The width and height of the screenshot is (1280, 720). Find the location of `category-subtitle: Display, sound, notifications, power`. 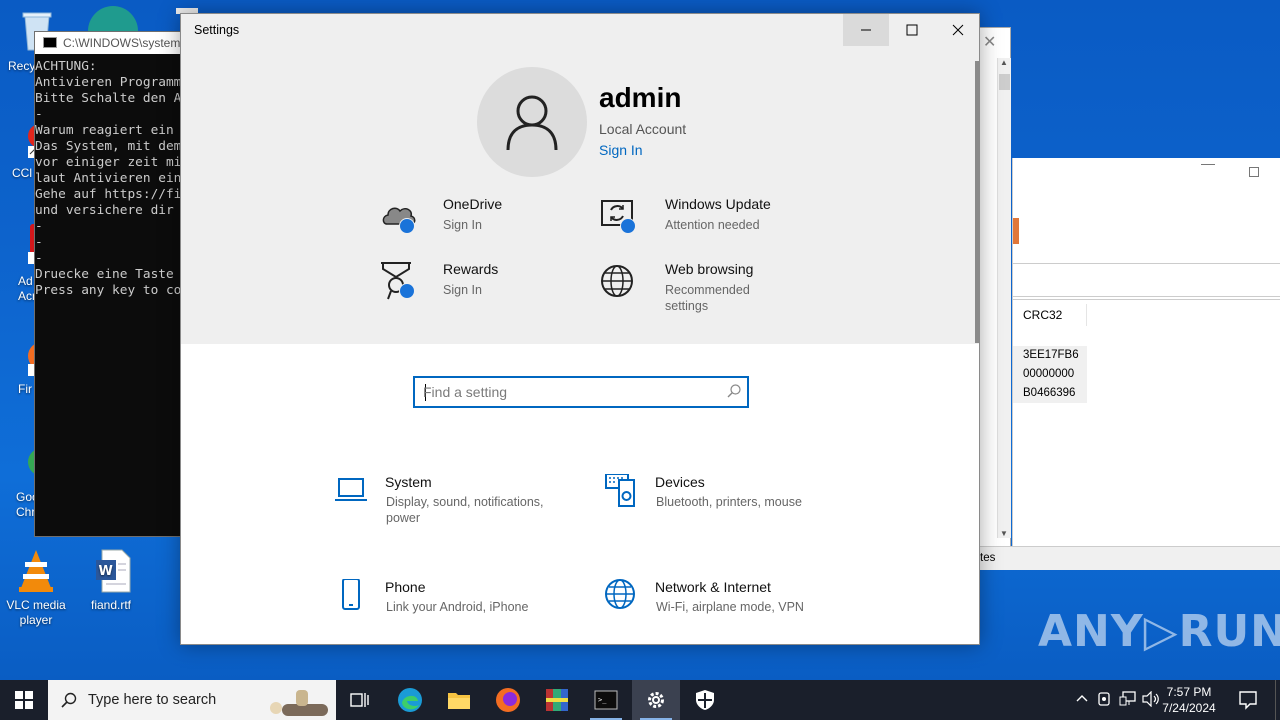

category-subtitle: Display, sound, notifications, power is located at coordinates (465, 510).